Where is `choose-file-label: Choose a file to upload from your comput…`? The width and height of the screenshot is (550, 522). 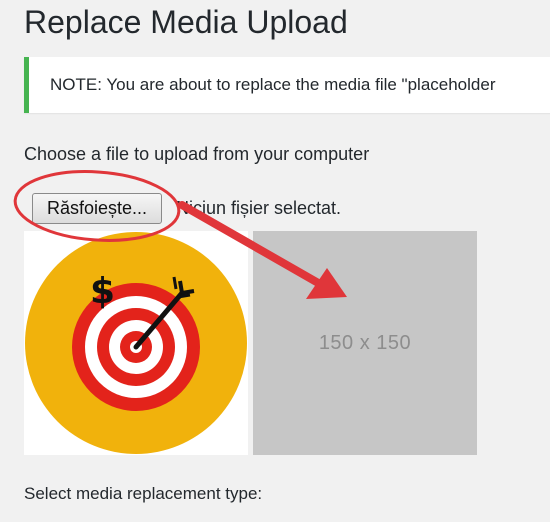 choose-file-label: Choose a file to upload from your comput… is located at coordinates (197, 154).